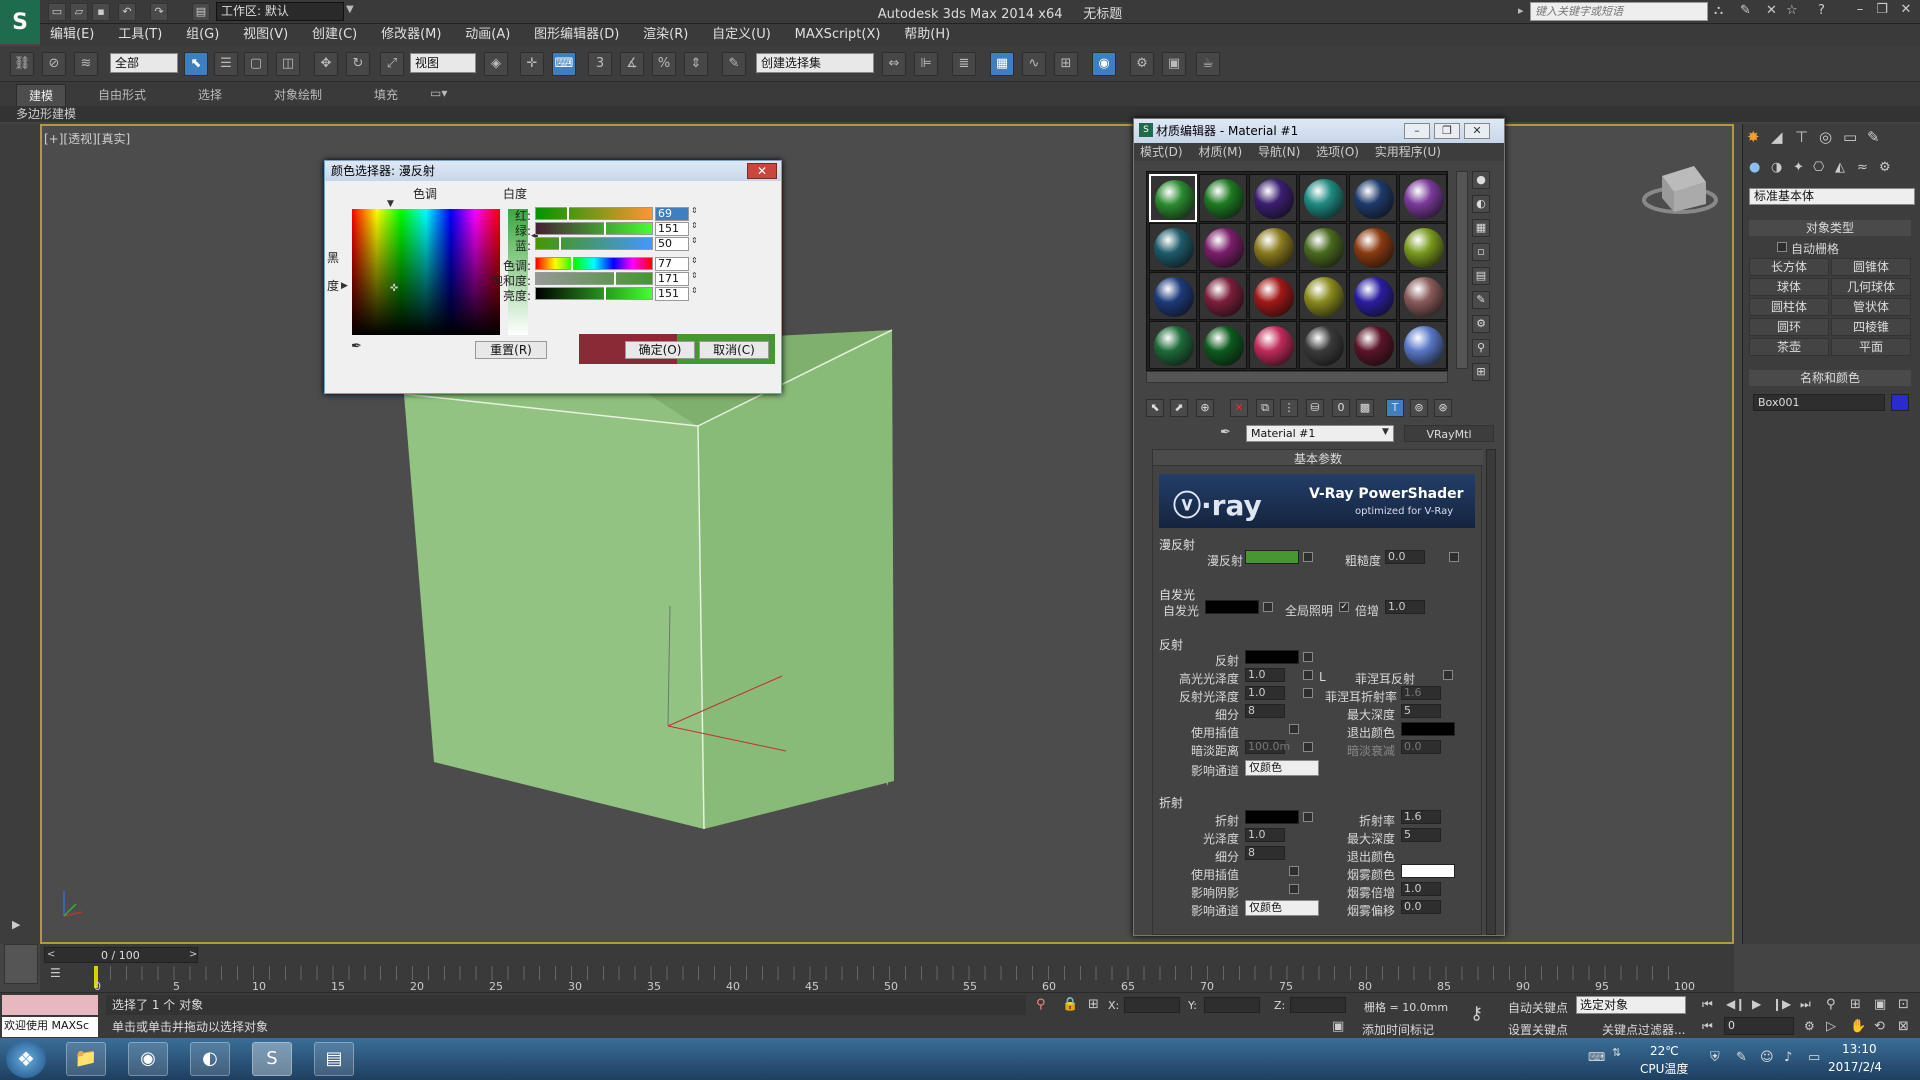 The image size is (1920, 1080). Describe the element at coordinates (121, 955) in the screenshot. I see `time-slider: < 0 / 100 >` at that location.